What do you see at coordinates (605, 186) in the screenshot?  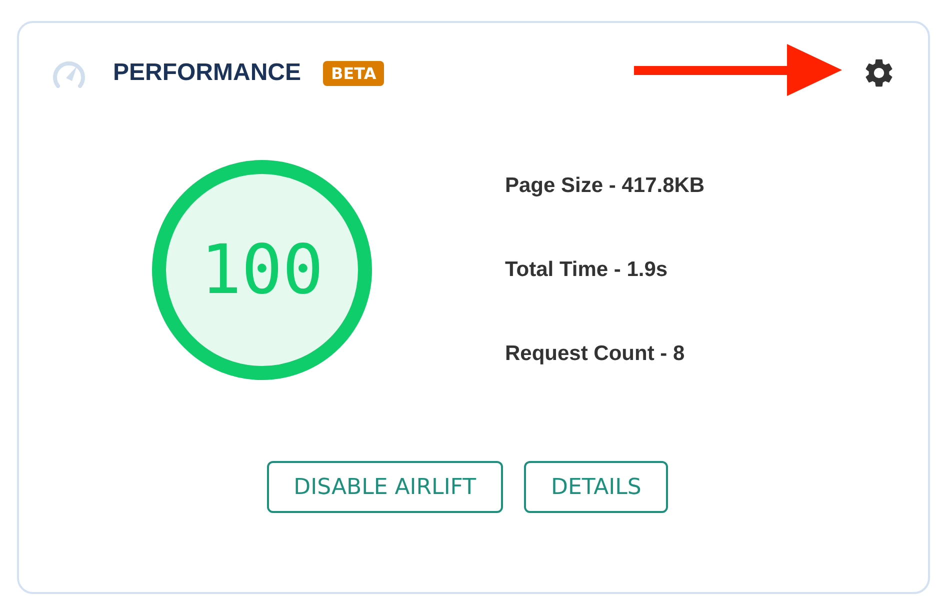 I see `metric-label: Page Size - 417.8KB` at bounding box center [605, 186].